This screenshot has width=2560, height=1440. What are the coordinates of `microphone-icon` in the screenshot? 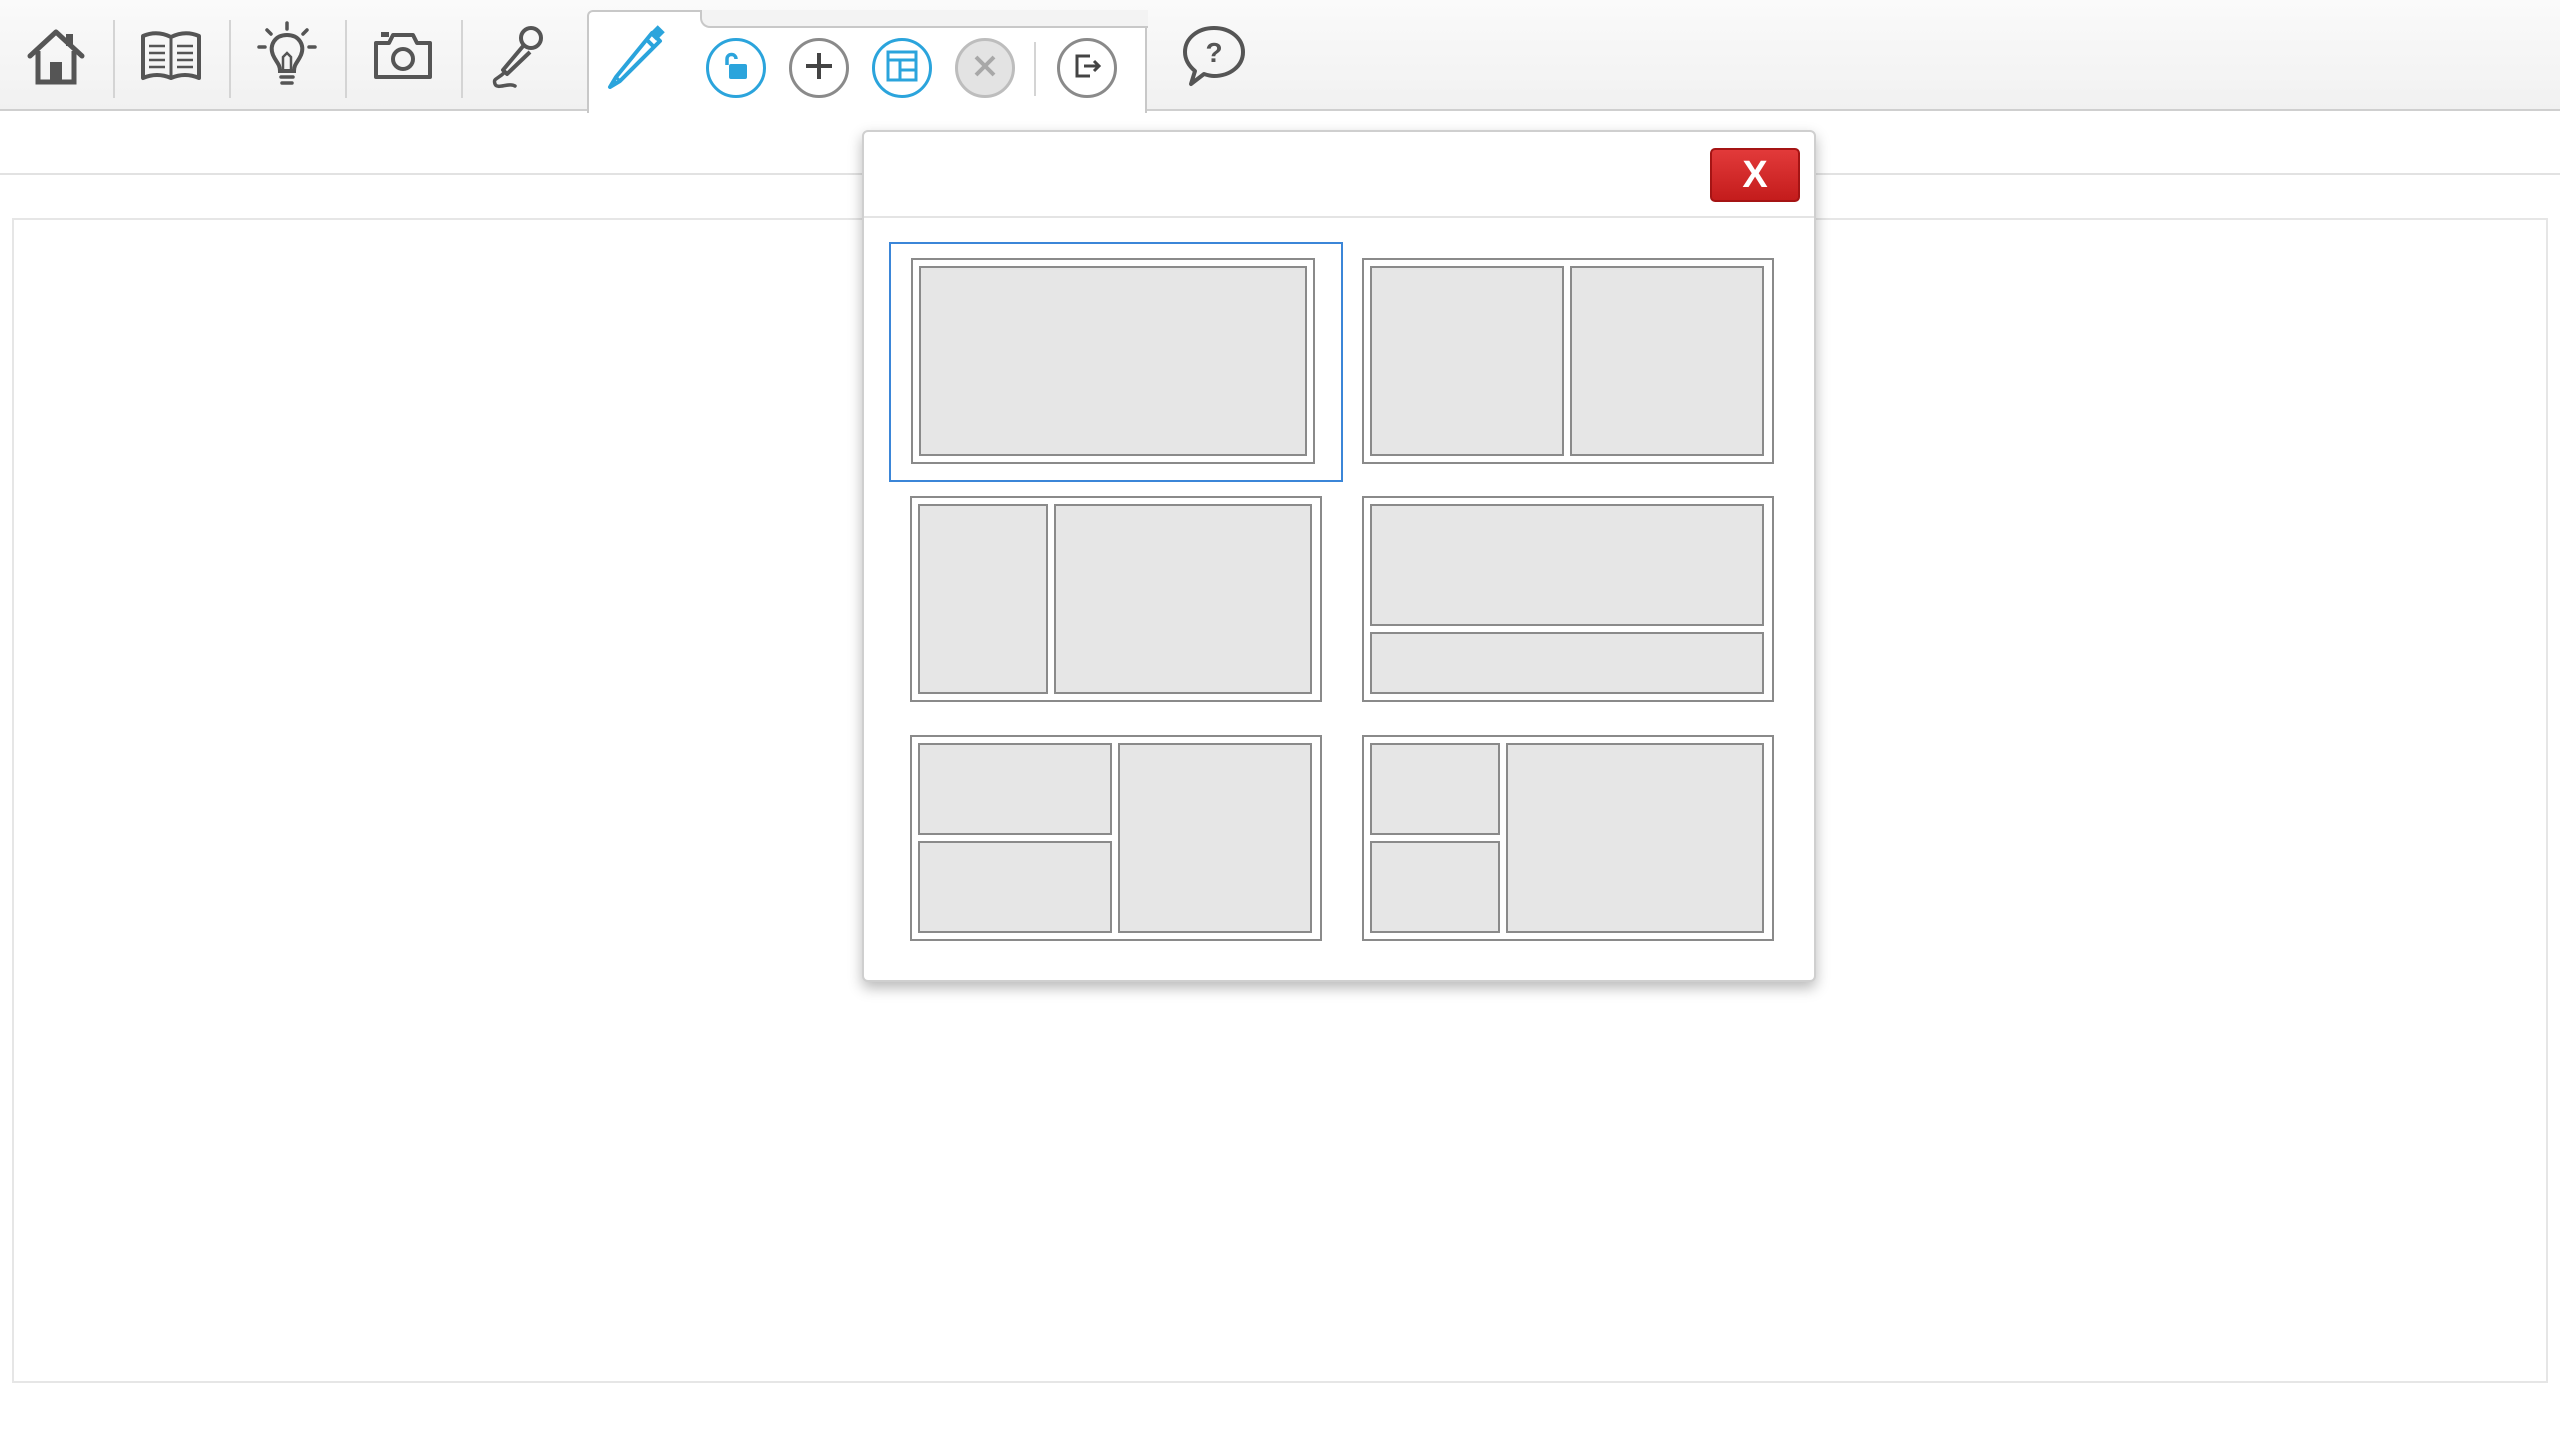 It's located at (519, 56).